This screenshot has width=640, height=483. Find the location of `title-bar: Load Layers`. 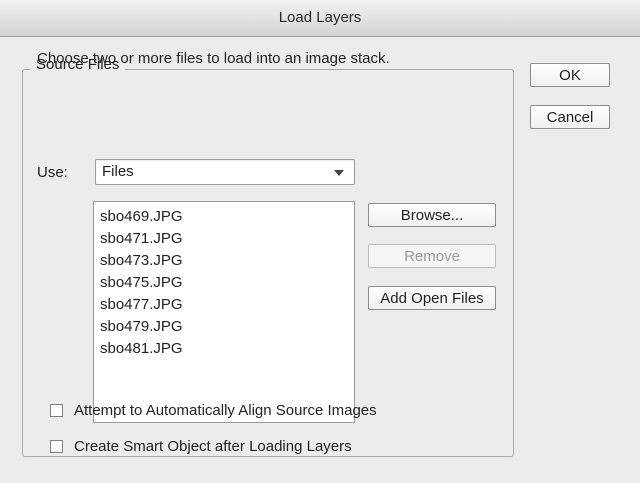

title-bar: Load Layers is located at coordinates (320, 18).